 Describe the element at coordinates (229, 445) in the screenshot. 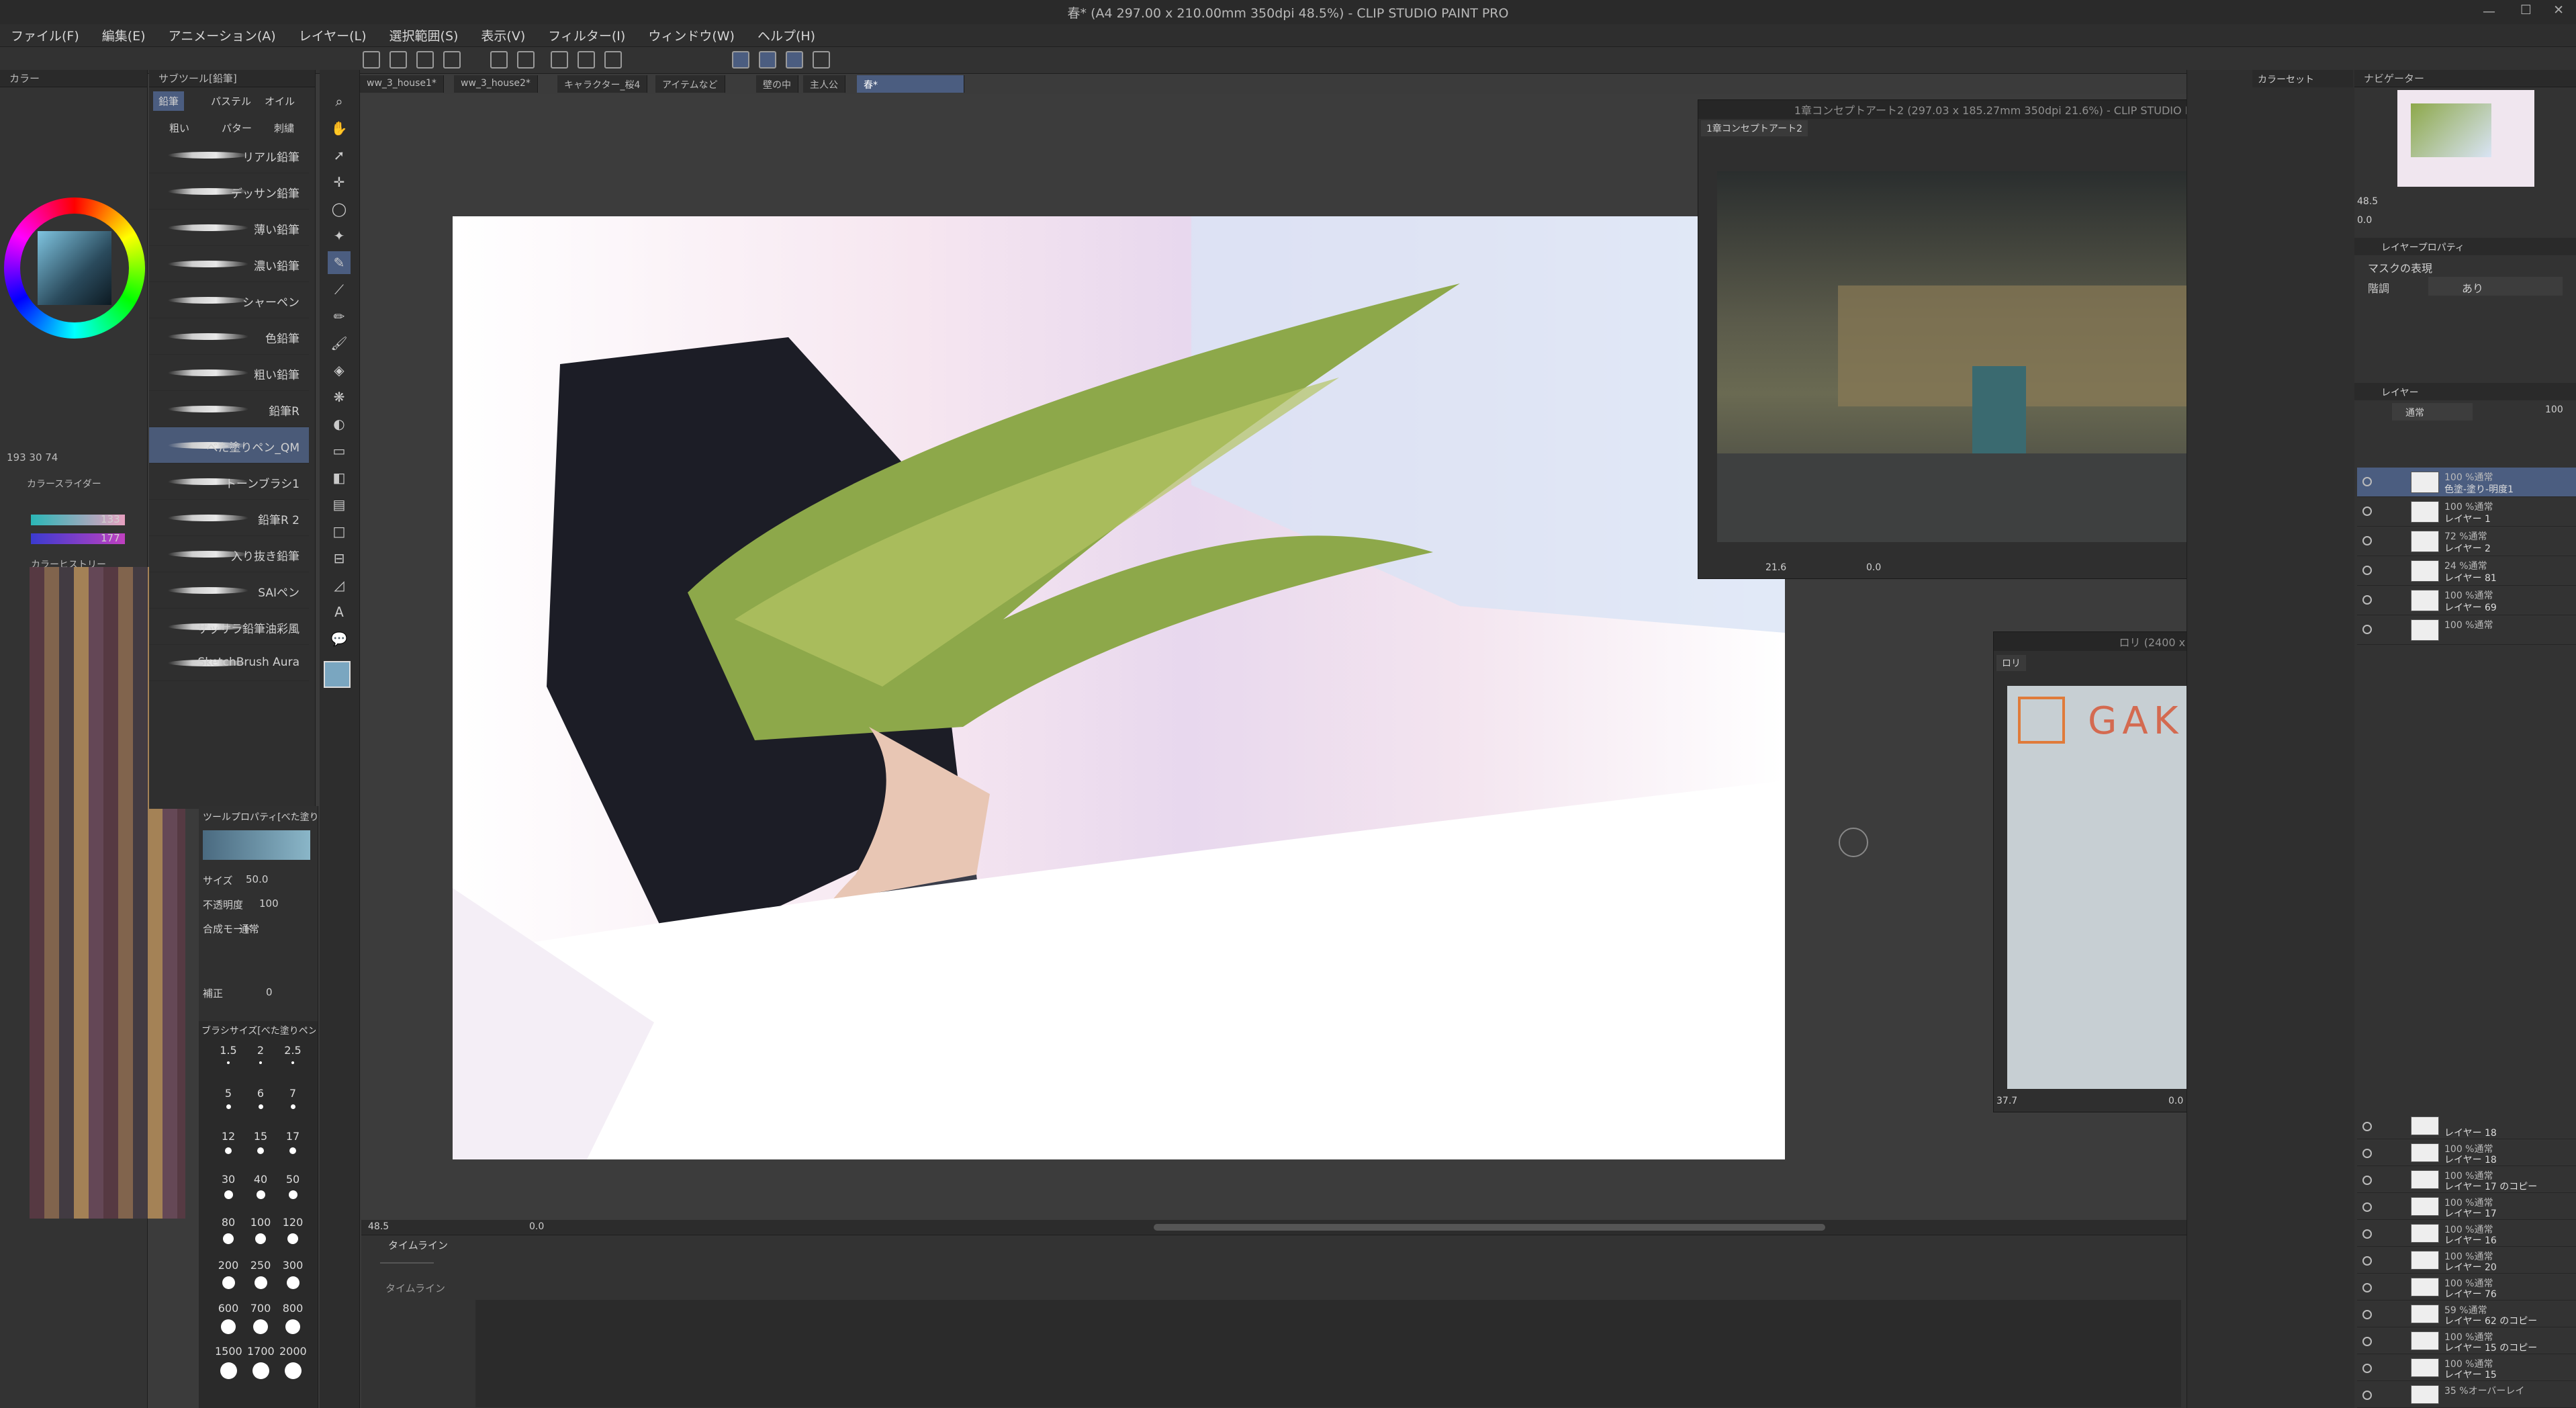

I see `brush-item: べた塗りペン_QM` at that location.